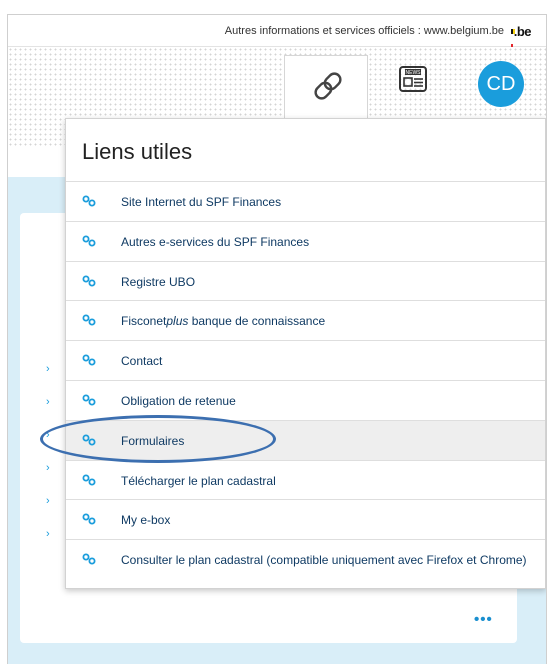 Image resolution: width=555 pixels, height=664 pixels. Describe the element at coordinates (144, 321) in the screenshot. I see `link-label-prefix: Fisconet` at that location.